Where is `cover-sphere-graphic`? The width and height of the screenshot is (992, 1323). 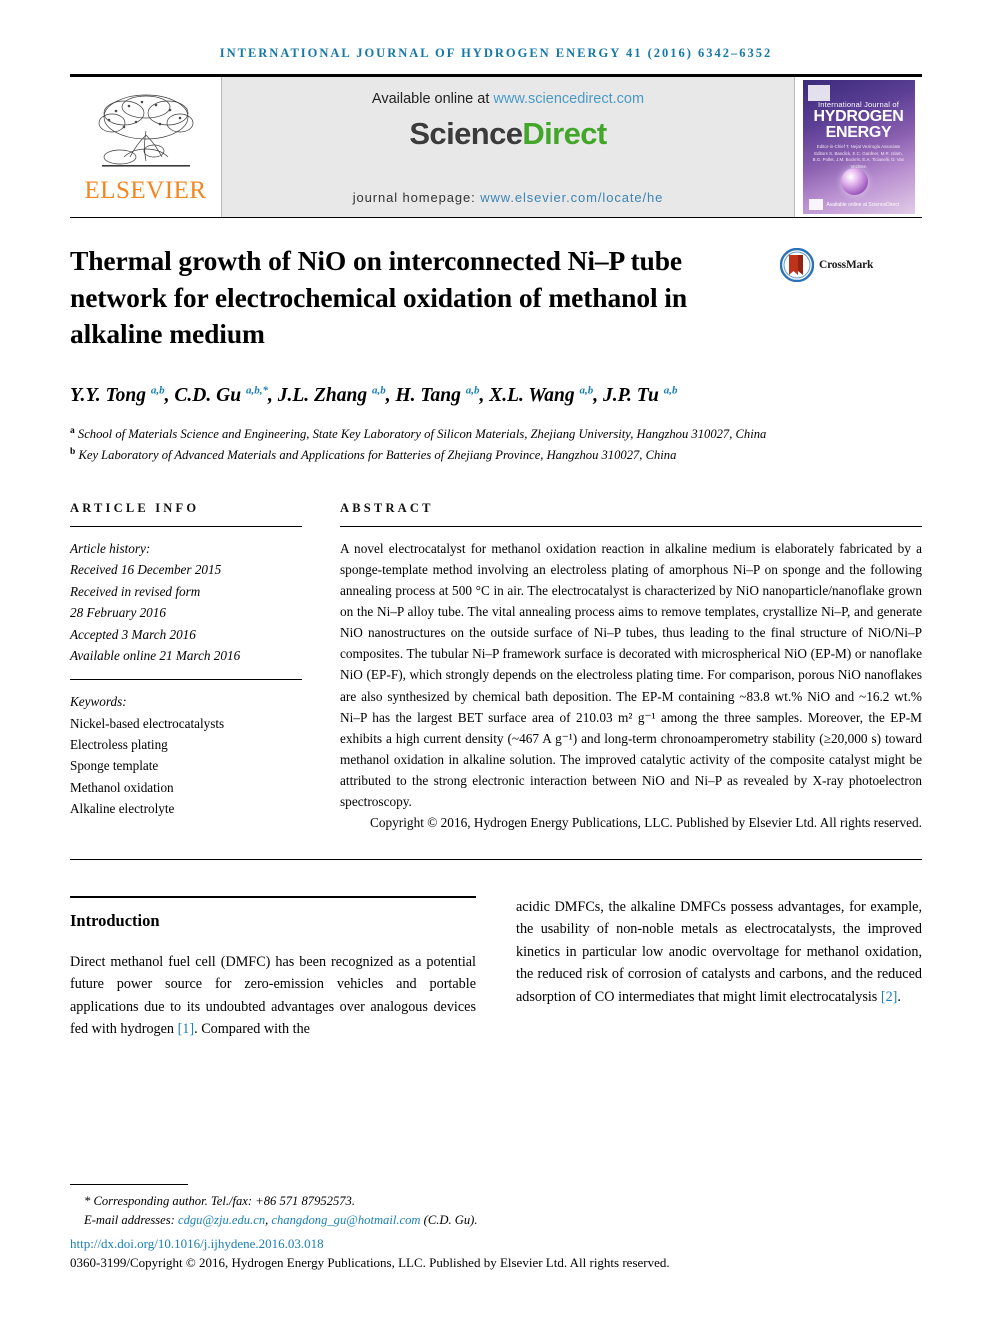 cover-sphere-graphic is located at coordinates (854, 181).